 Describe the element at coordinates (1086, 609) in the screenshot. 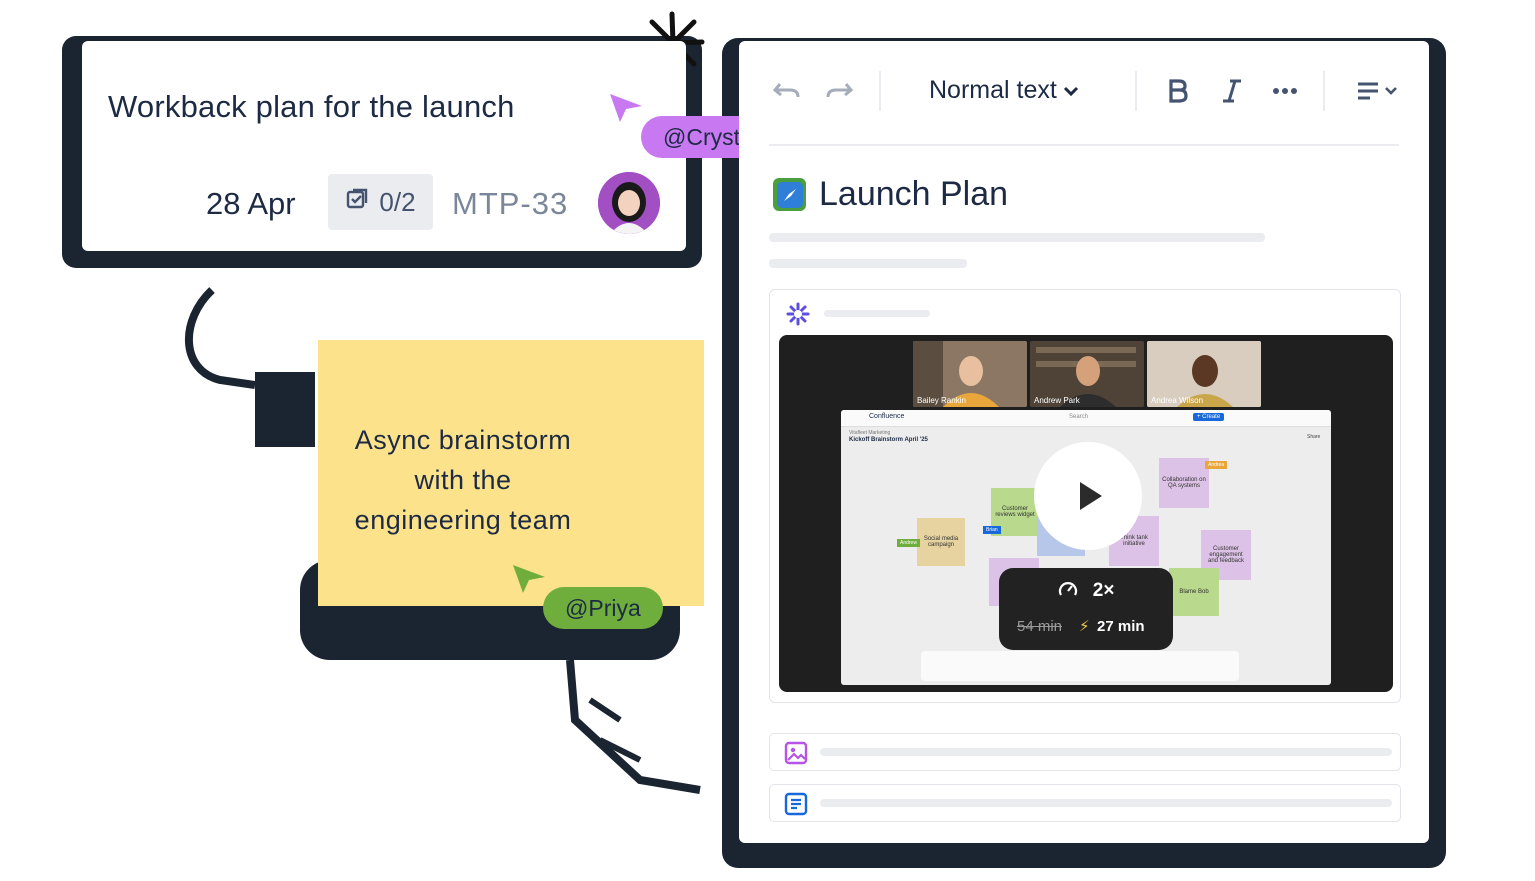

I see `playback-speed-popup: 2× 54 min ⚡ 27 min` at that location.